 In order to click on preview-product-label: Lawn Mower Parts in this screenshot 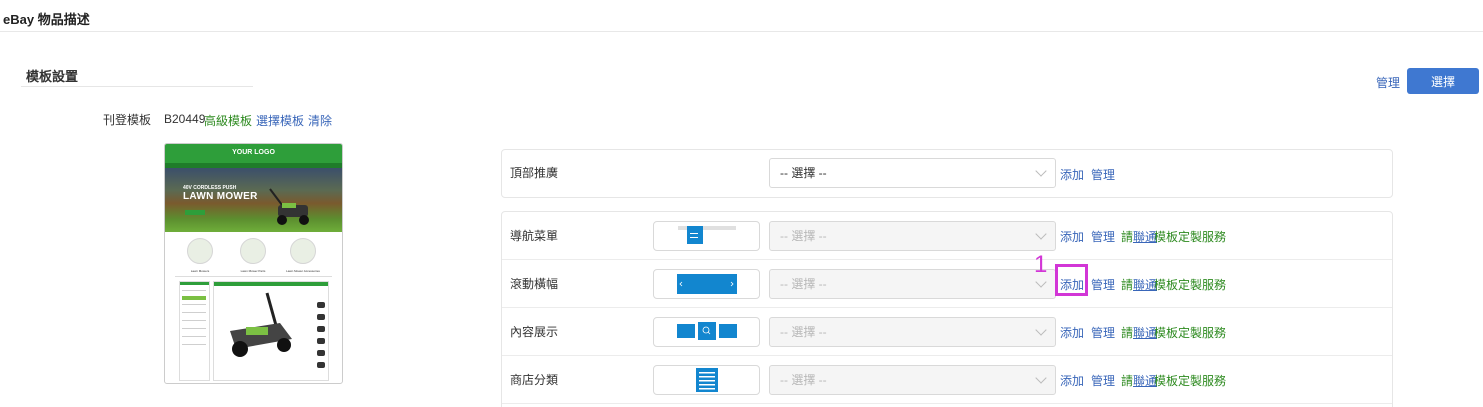, I will do `click(253, 271)`.